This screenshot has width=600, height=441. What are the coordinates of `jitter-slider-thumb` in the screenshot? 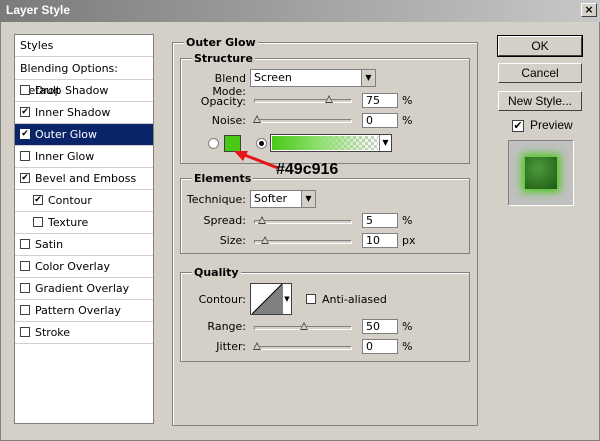 It's located at (257, 346).